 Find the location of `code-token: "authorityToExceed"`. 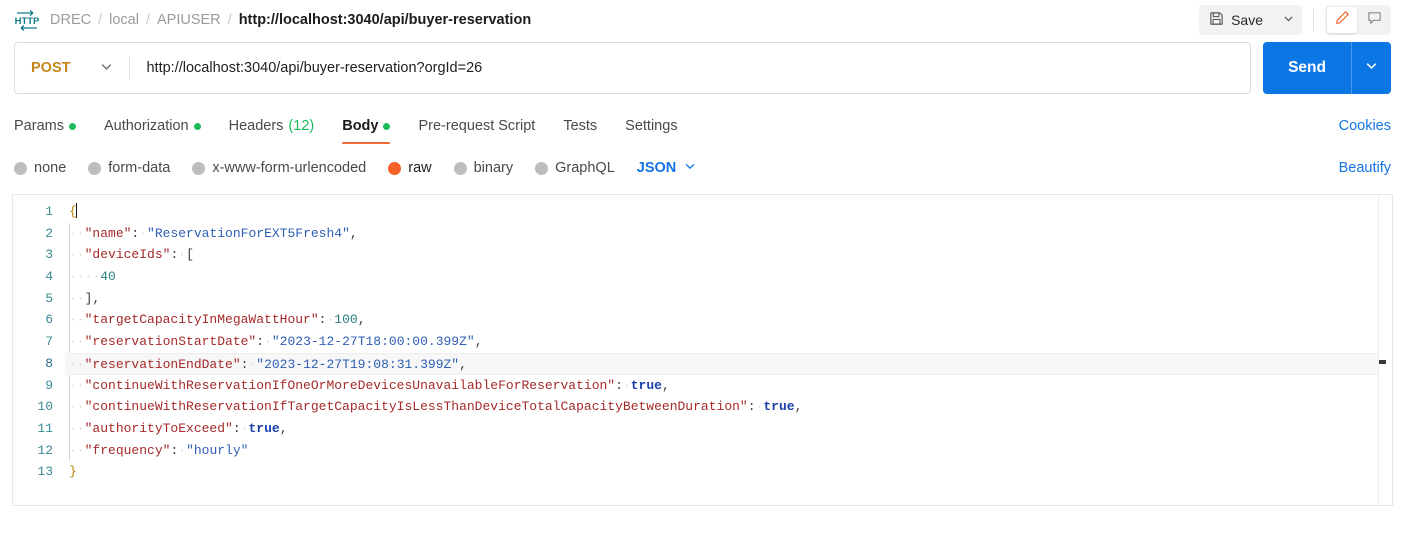

code-token: "authorityToExceed" is located at coordinates (158, 428).